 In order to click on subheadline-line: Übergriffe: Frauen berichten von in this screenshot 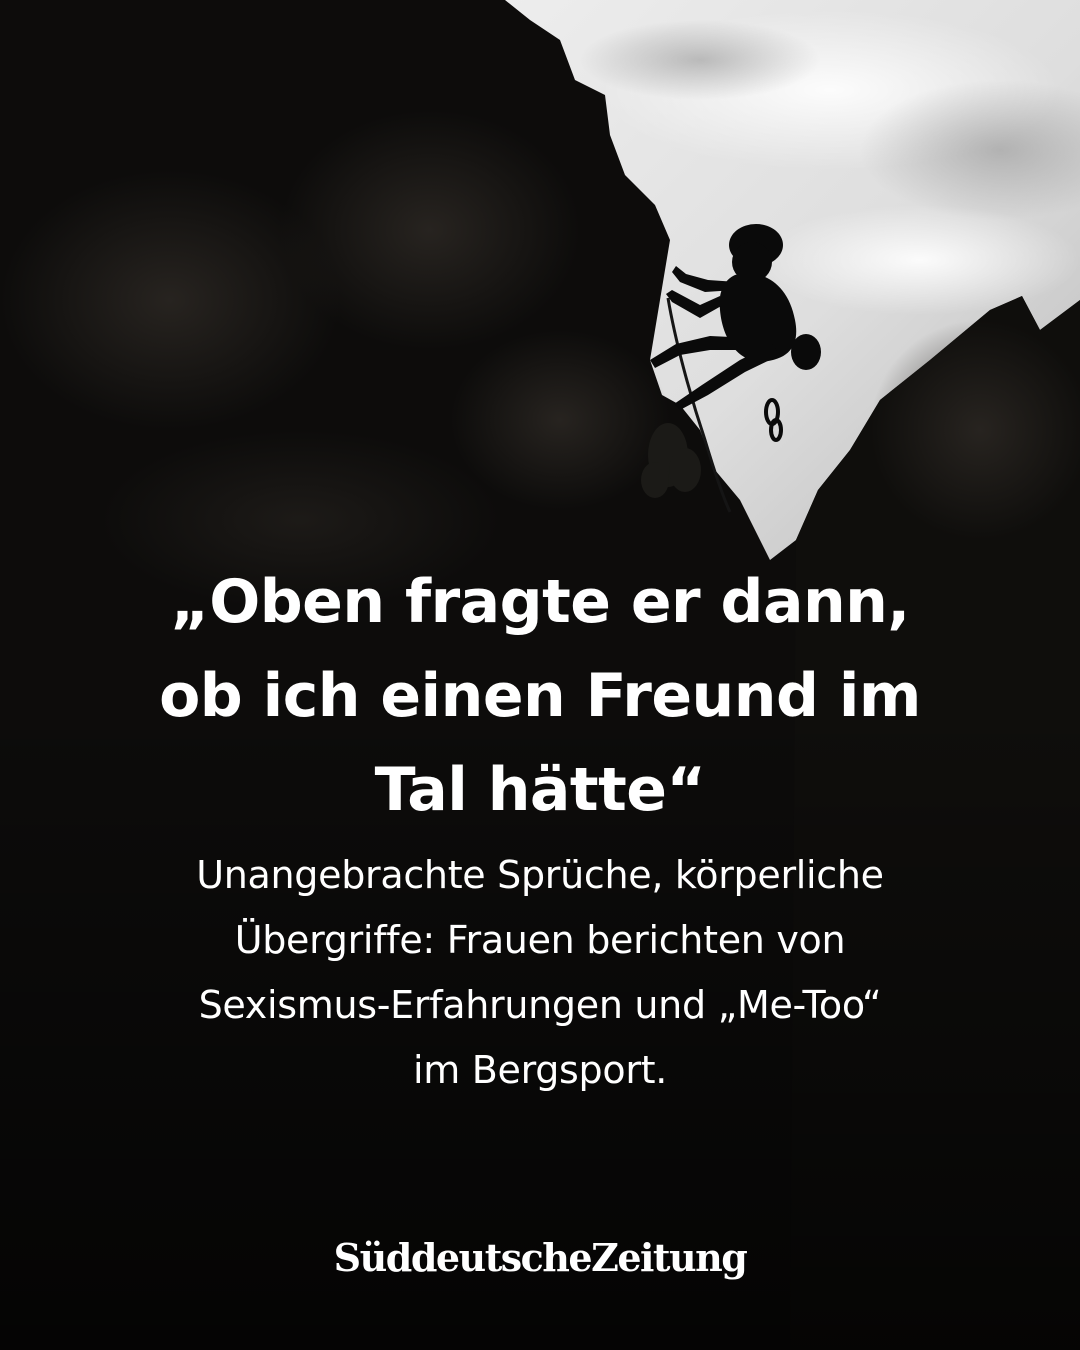, I will do `click(540, 940)`.